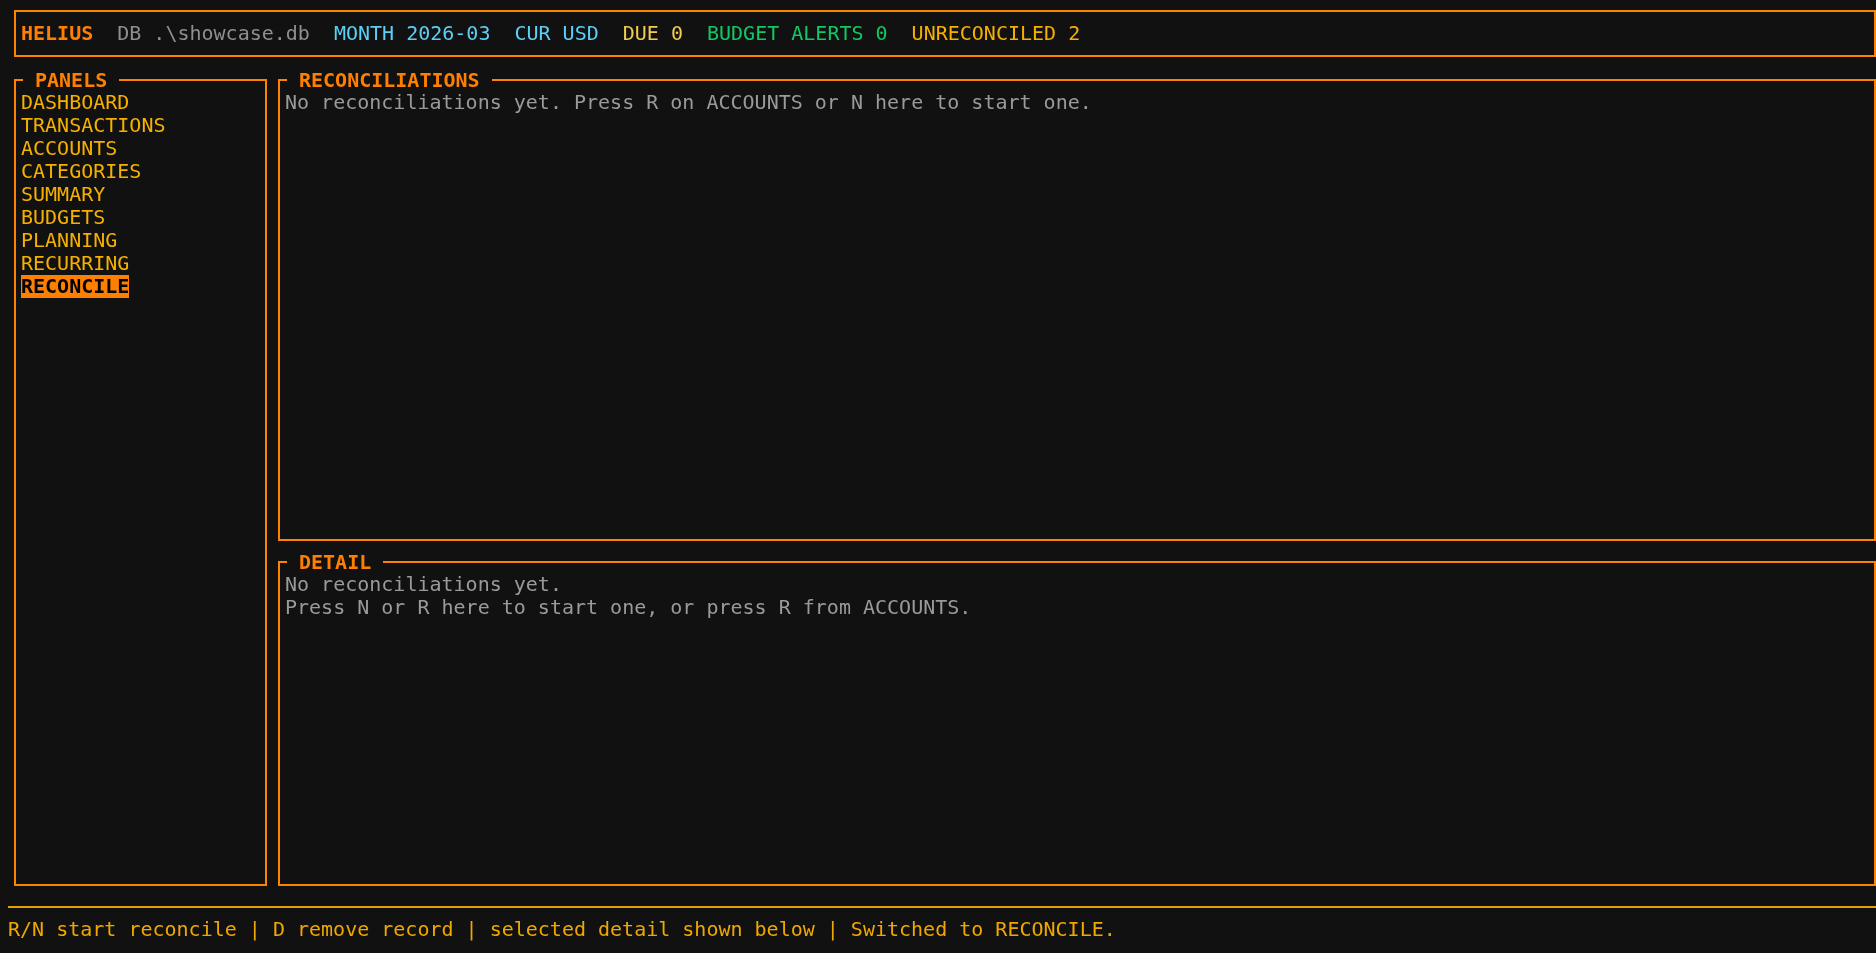  Describe the element at coordinates (689, 102) in the screenshot. I see `empty-message: No reconciliations yet. Press R on ACCOUNTS or N here to start one.` at that location.